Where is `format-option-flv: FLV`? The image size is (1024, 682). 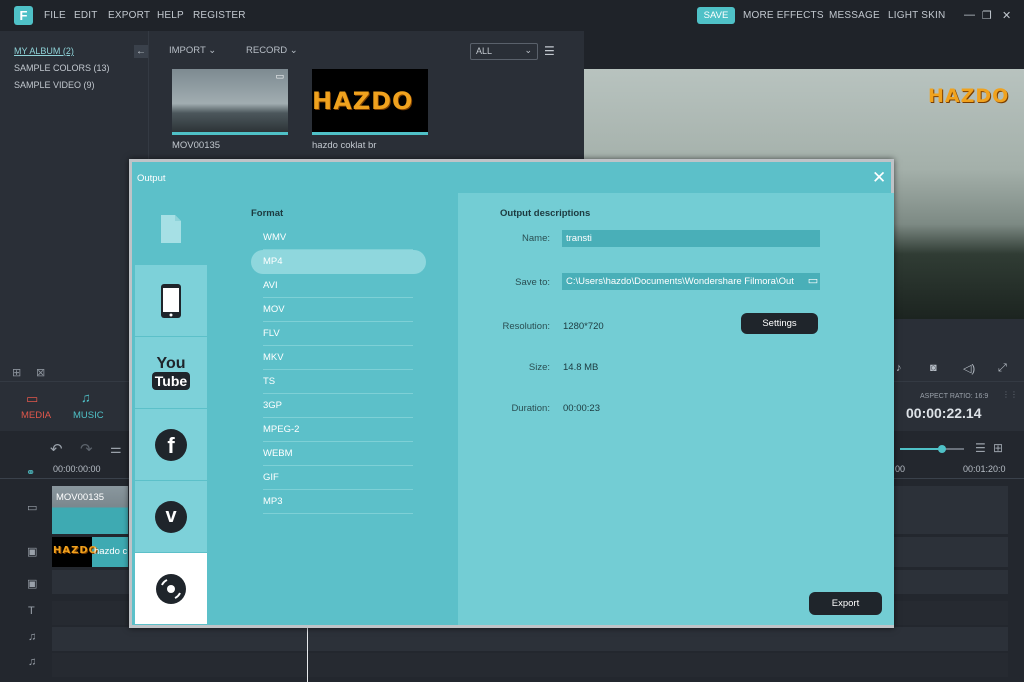 format-option-flv: FLV is located at coordinates (338, 334).